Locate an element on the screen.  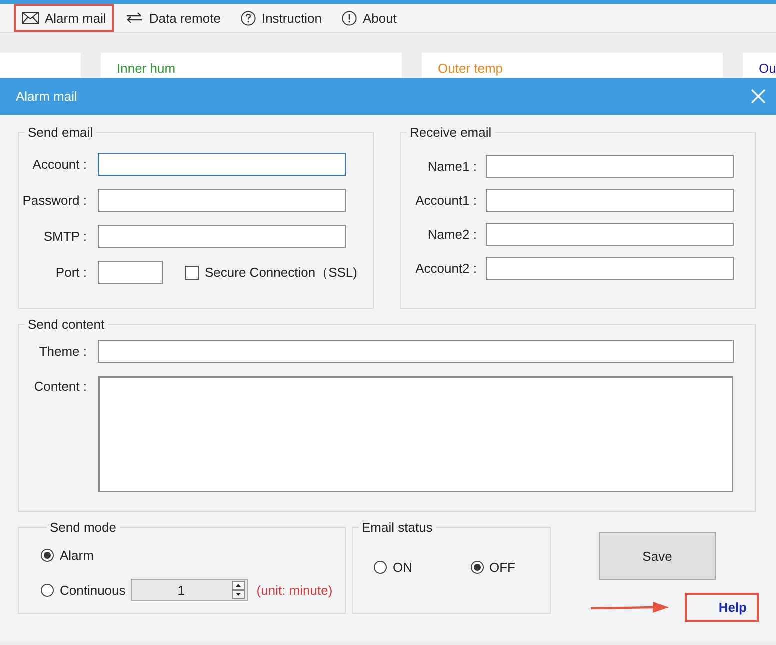
toolbar-button: About is located at coordinates (369, 18).